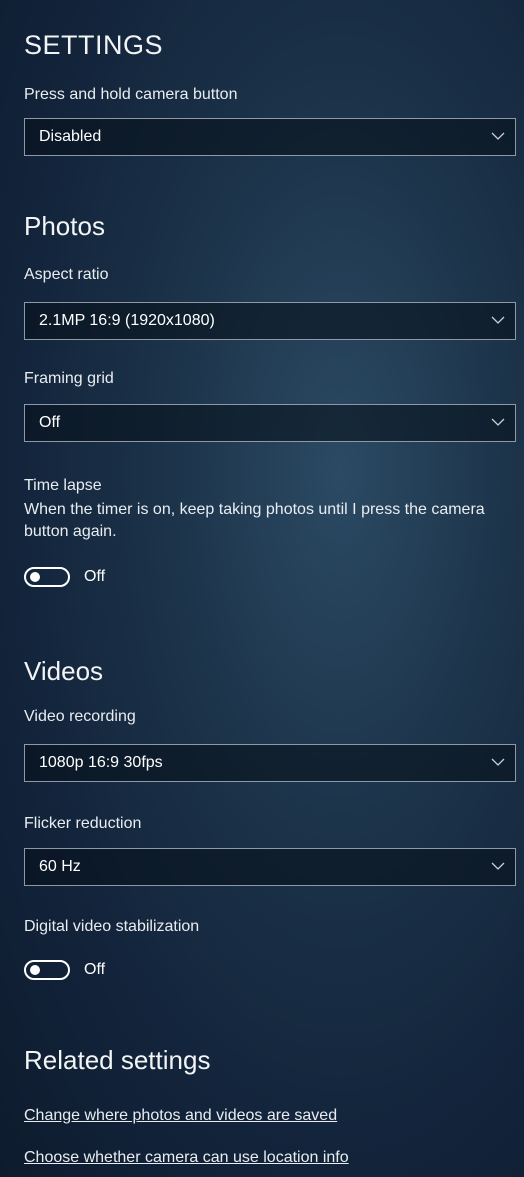 The height and width of the screenshot is (1177, 524). What do you see at coordinates (112, 926) in the screenshot?
I see `stabilization-label: Digital video stabilization` at bounding box center [112, 926].